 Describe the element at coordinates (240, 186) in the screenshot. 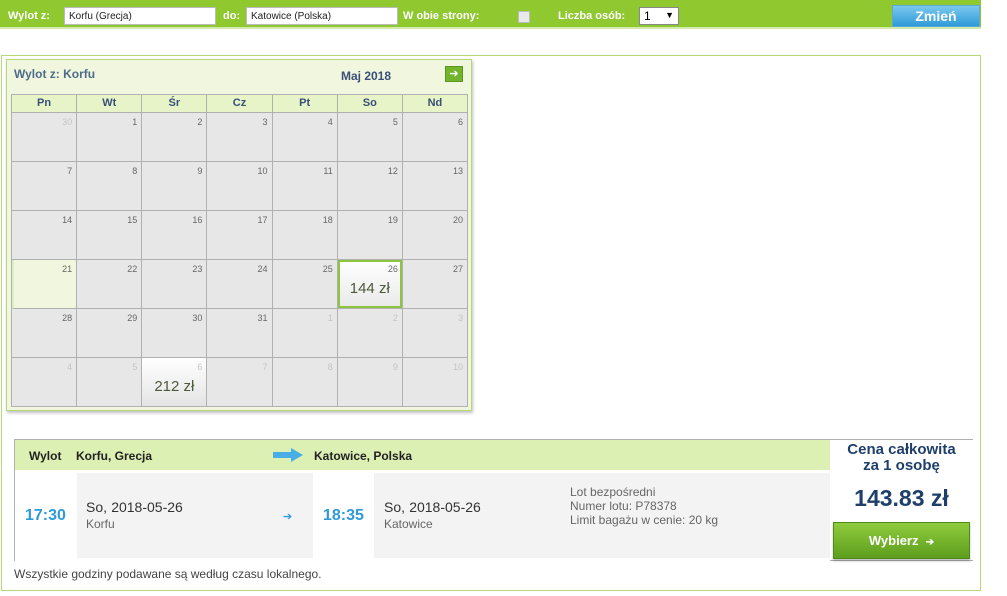

I see `calendar-day: 10` at that location.